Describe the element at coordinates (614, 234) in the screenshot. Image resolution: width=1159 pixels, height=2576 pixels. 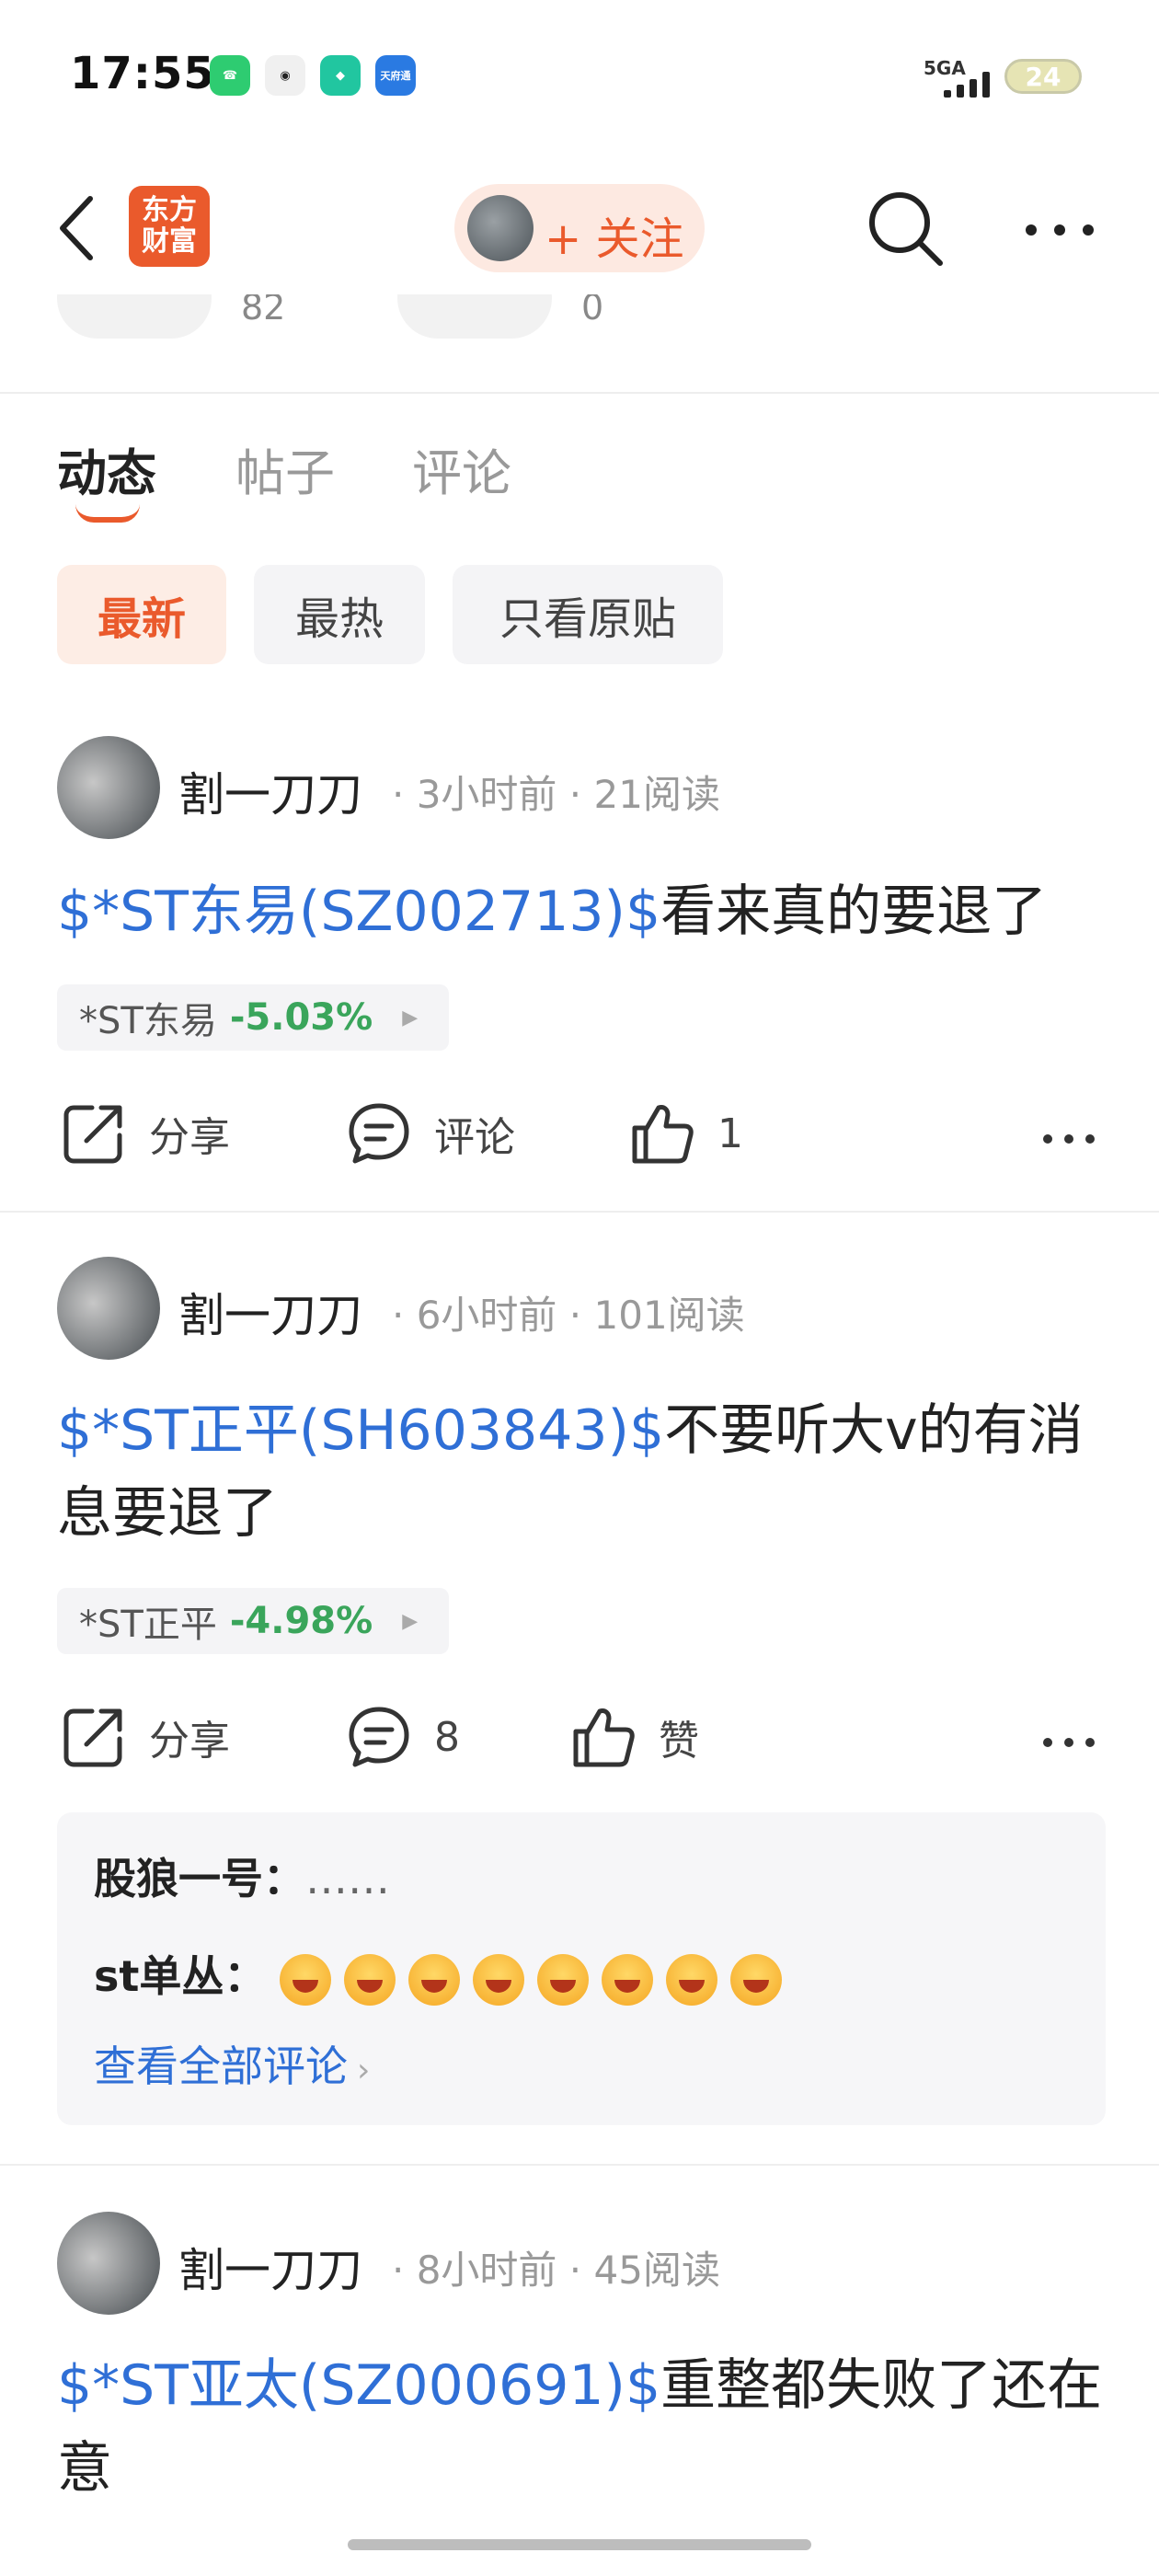
I see `follow-label: + 关注` at that location.